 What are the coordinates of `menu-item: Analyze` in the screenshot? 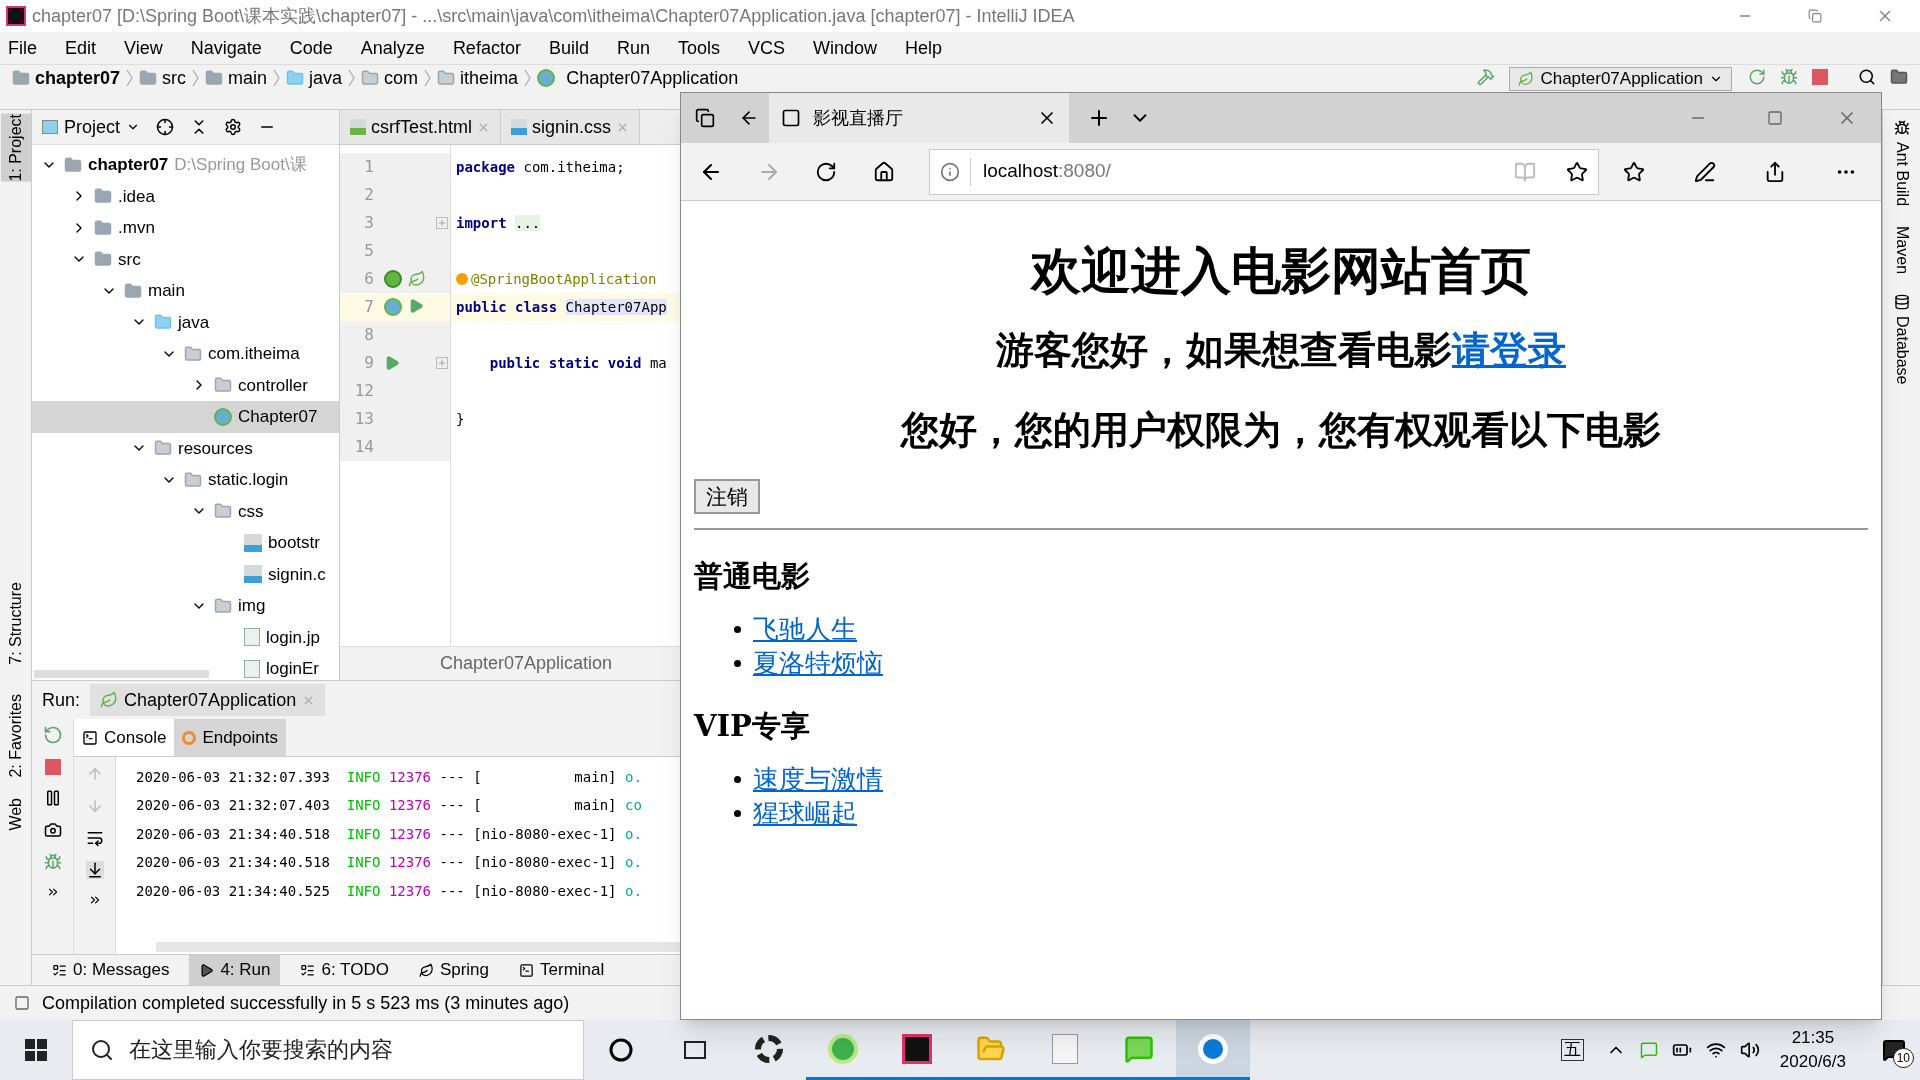 It's located at (392, 48).